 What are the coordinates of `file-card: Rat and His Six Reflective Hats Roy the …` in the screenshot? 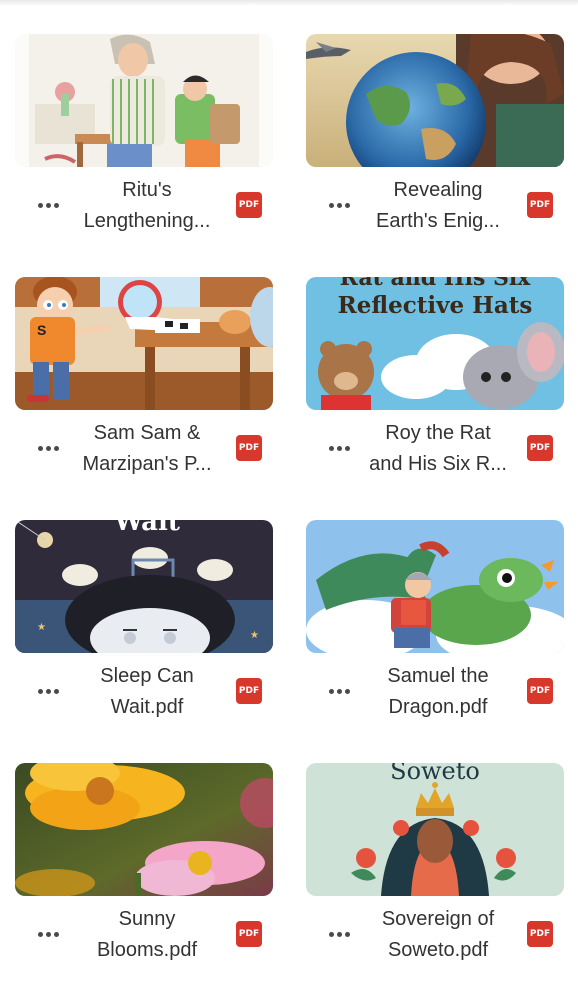 It's located at (435, 378).